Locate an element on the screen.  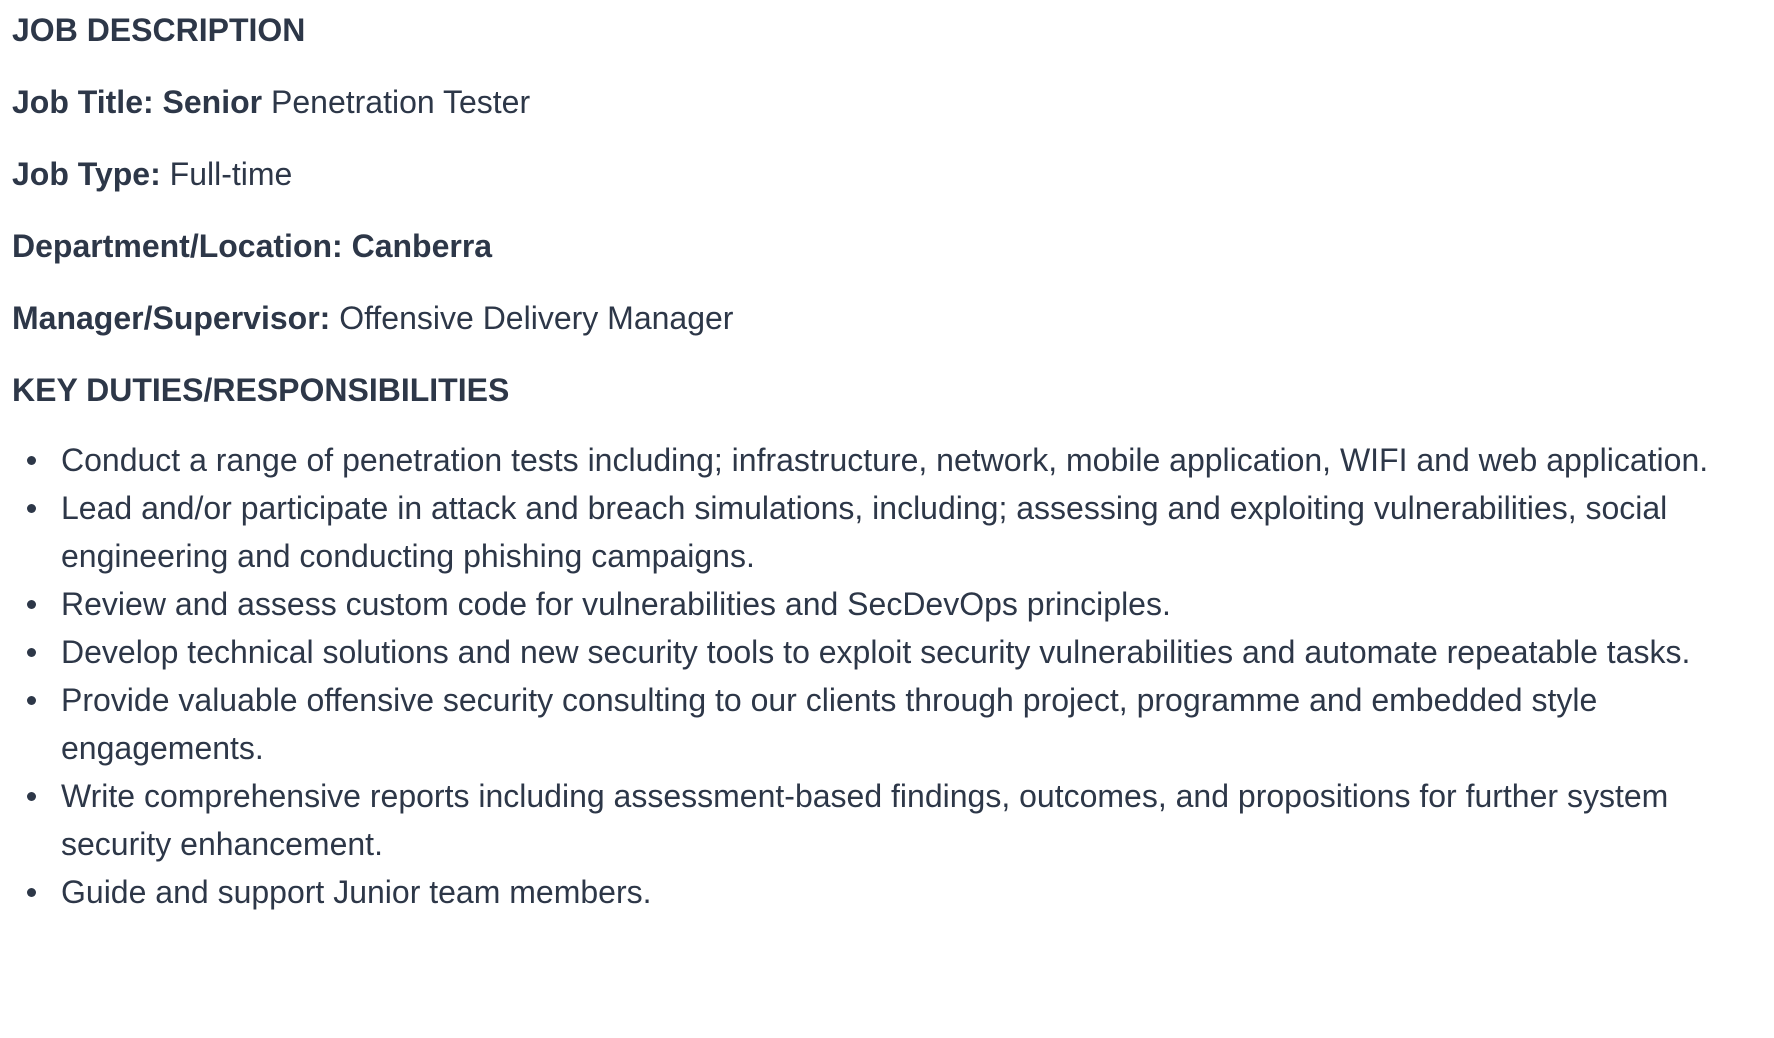
department-value: Canberra is located at coordinates (422, 246).